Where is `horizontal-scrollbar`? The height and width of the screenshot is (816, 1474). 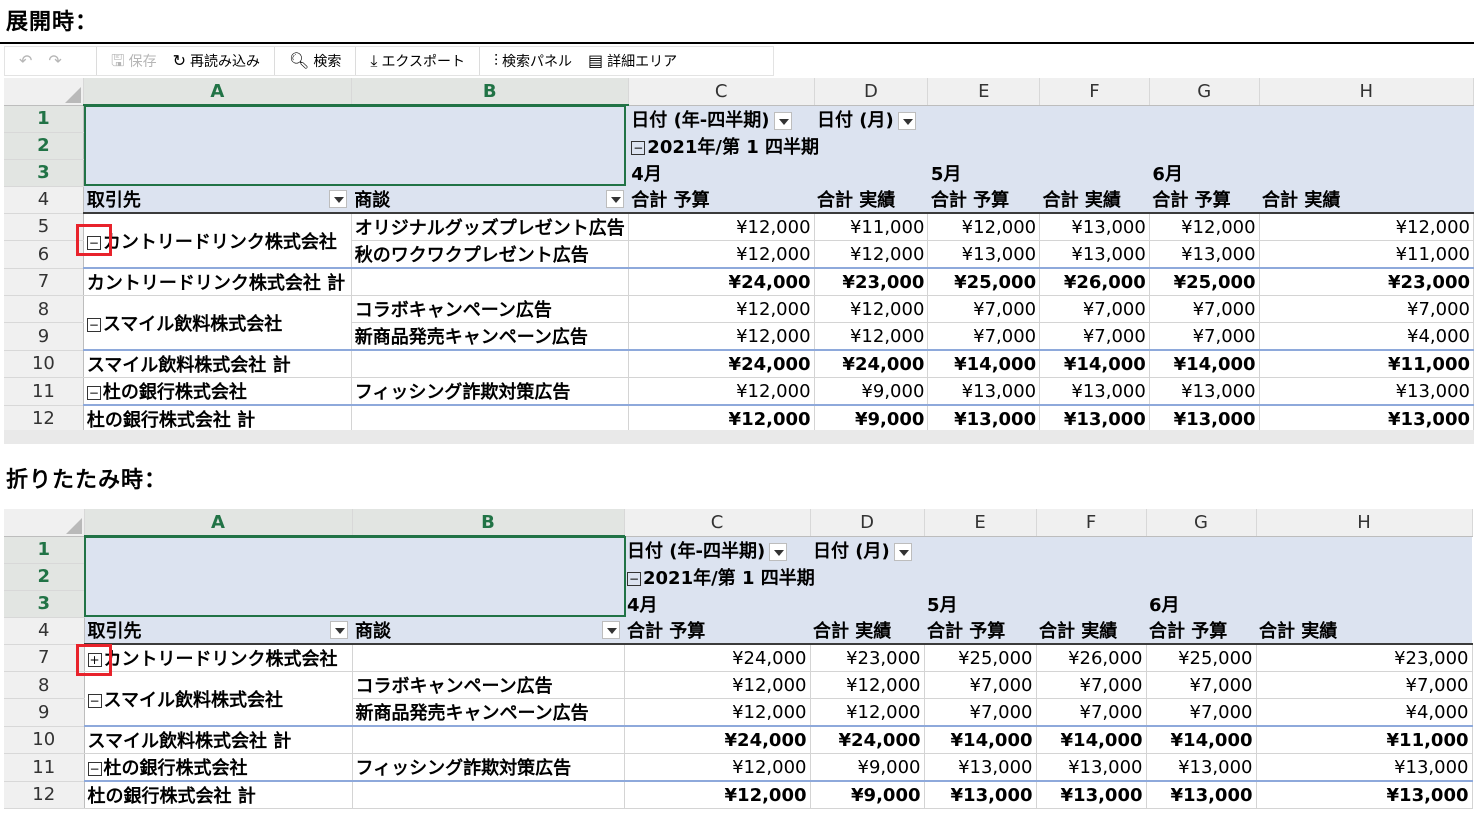
horizontal-scrollbar is located at coordinates (739, 437).